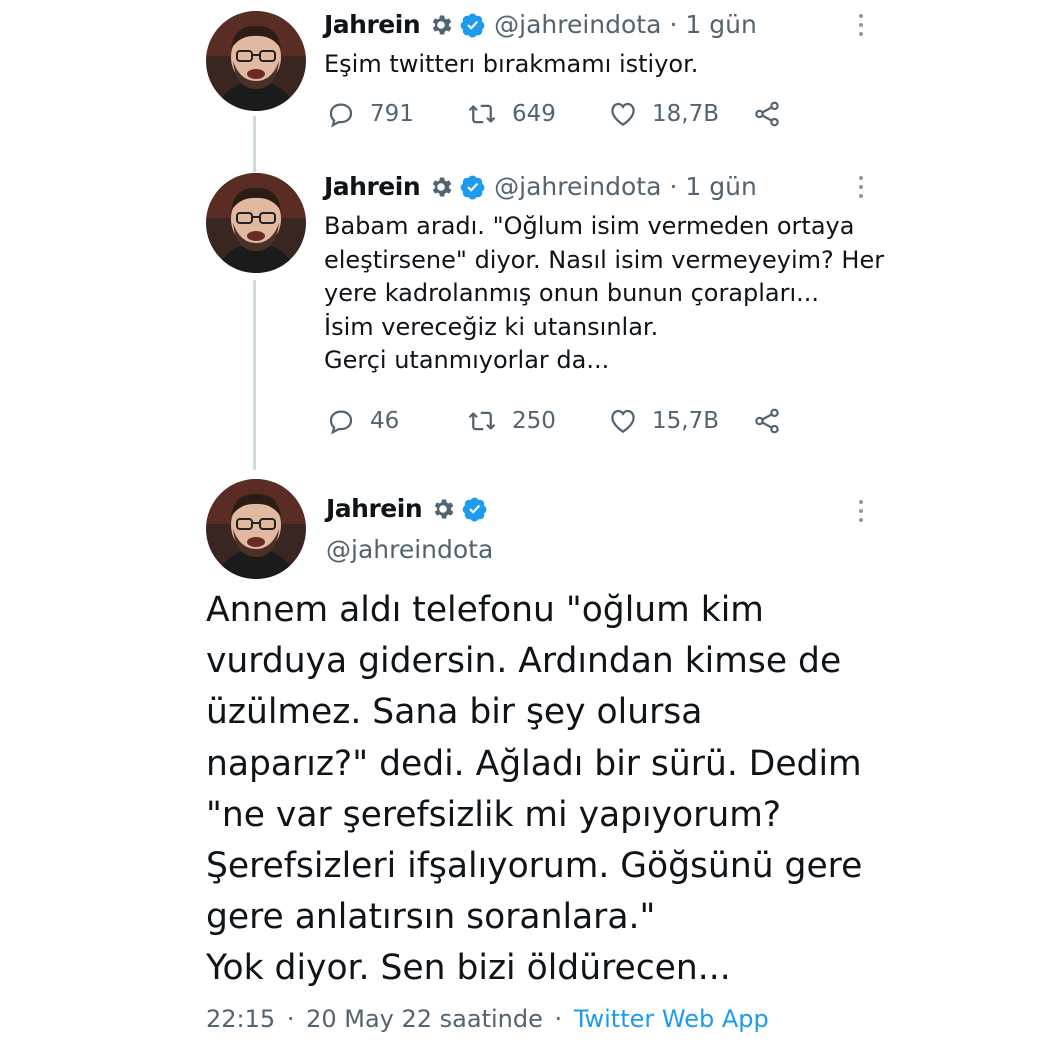  Describe the element at coordinates (385, 421) in the screenshot. I see `reply-count: 46` at that location.